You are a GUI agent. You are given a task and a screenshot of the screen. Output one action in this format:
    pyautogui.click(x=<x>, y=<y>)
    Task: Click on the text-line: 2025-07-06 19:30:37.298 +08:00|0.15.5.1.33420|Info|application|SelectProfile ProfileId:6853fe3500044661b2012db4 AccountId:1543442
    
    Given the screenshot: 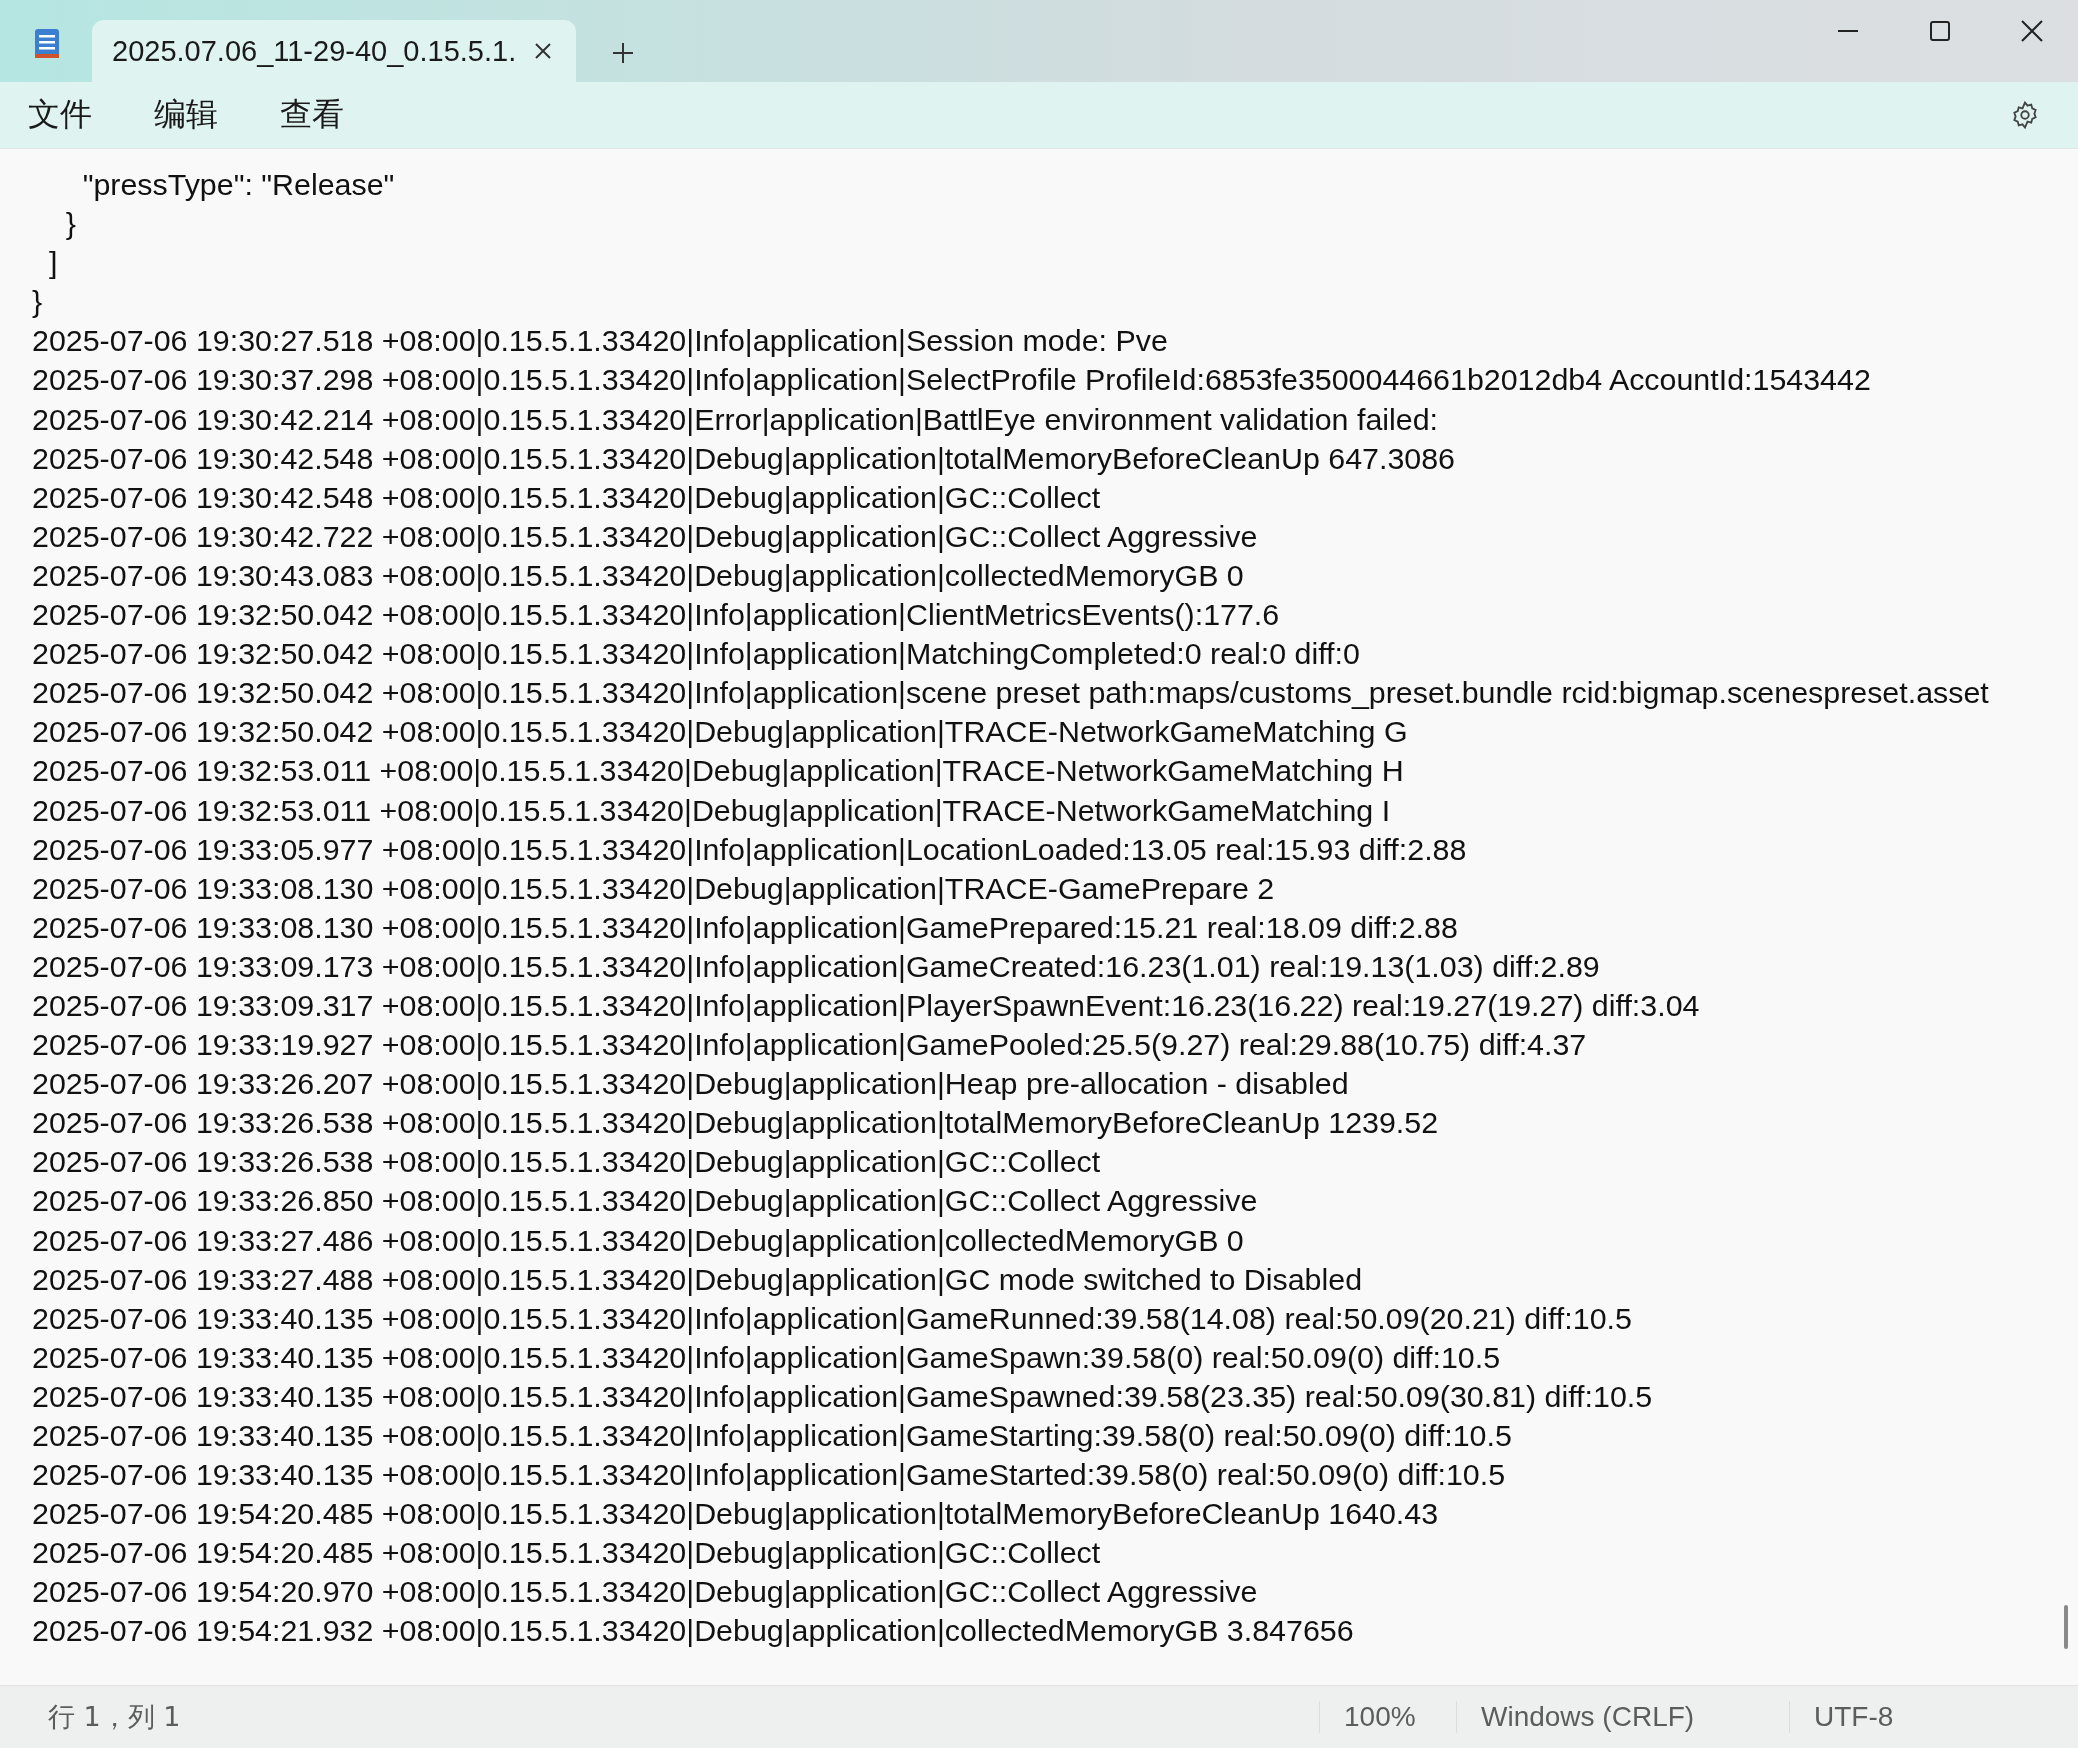 What is the action you would take?
    pyautogui.click(x=951, y=380)
    